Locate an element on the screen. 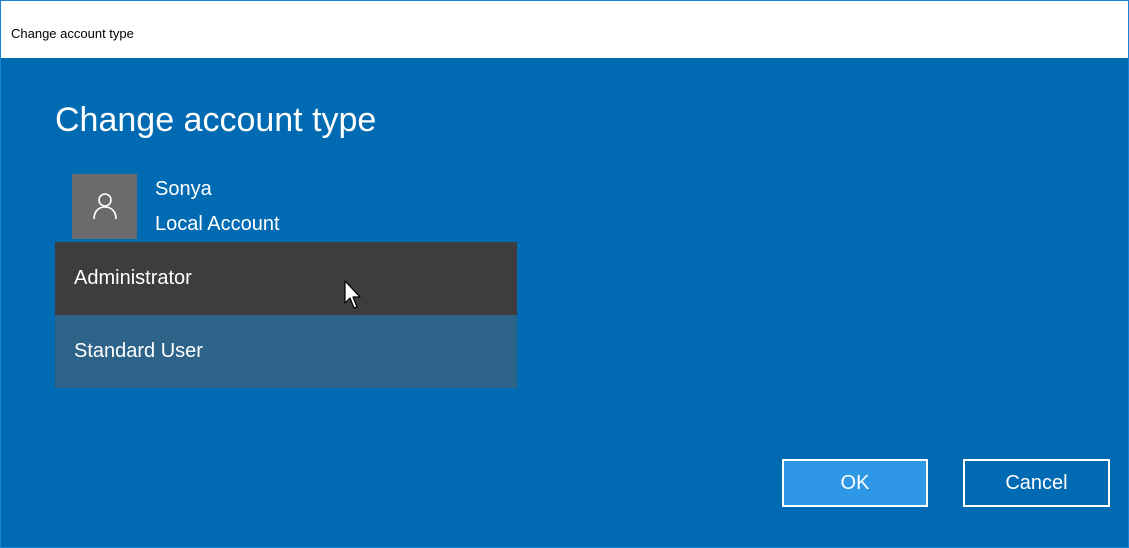  cancel-button: Cancel is located at coordinates (1036, 483).